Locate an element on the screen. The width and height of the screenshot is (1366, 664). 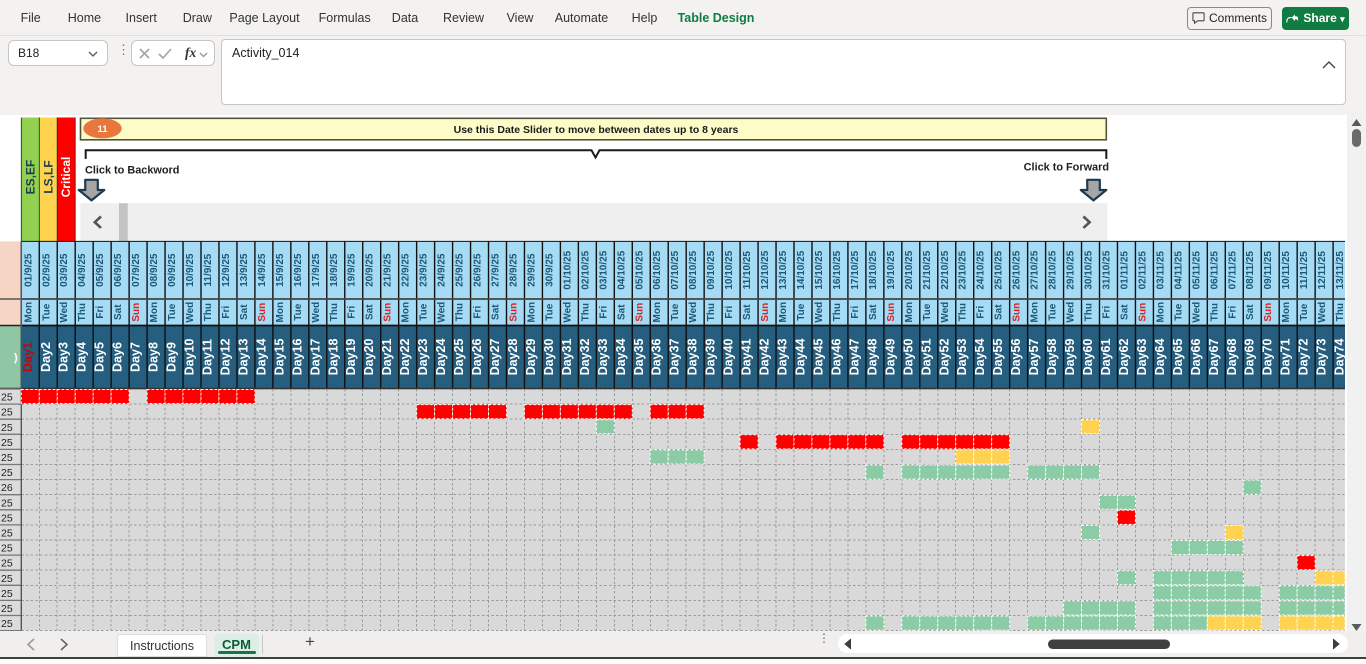
svg-text: Day3 is located at coordinates (64, 357).